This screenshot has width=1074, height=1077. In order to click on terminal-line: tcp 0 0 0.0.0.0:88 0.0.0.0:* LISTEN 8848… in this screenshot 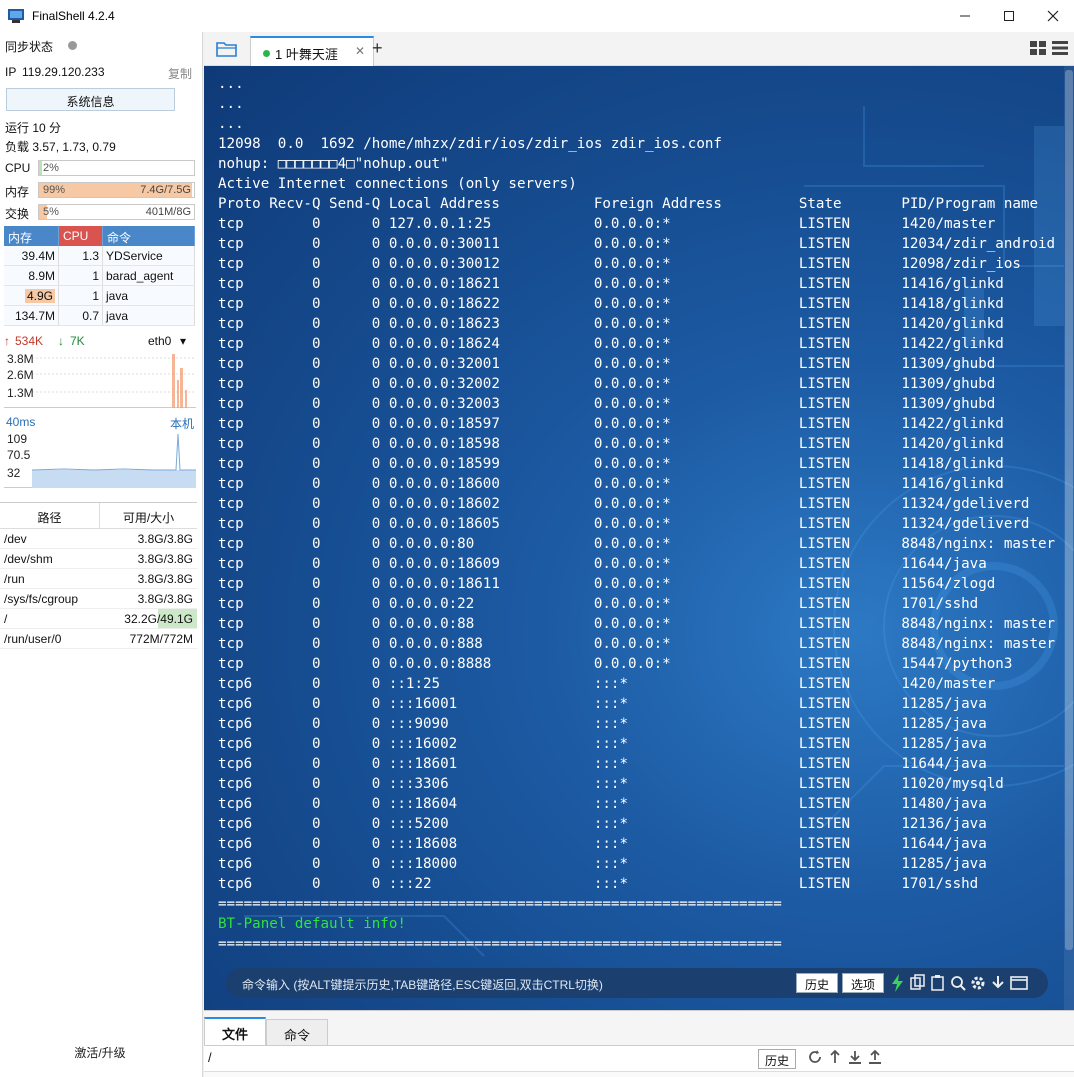, I will do `click(637, 624)`.